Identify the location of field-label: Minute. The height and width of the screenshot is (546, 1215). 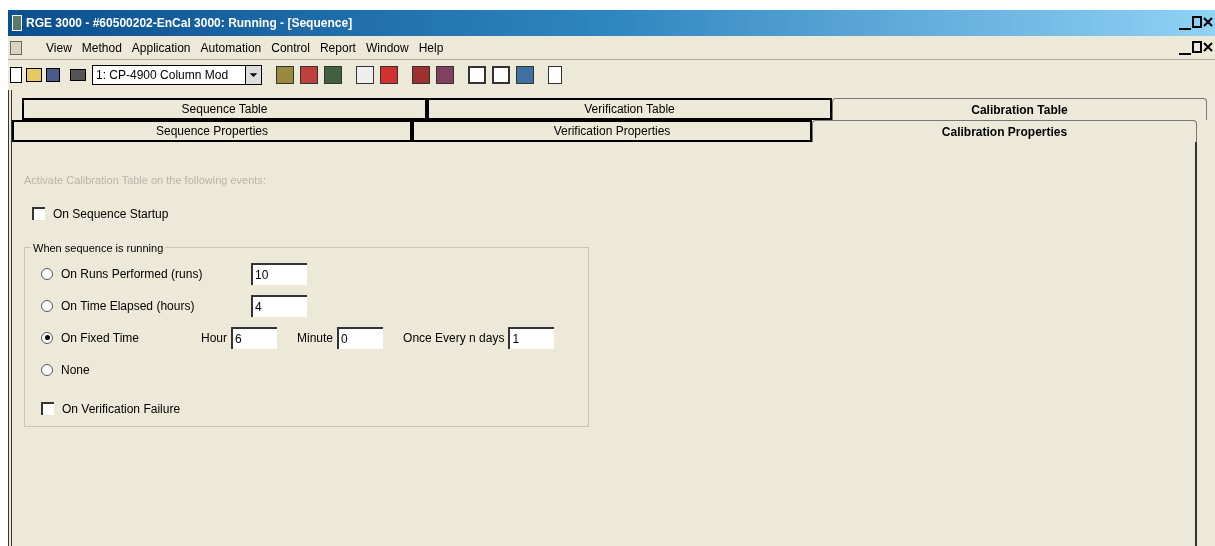
(315, 338).